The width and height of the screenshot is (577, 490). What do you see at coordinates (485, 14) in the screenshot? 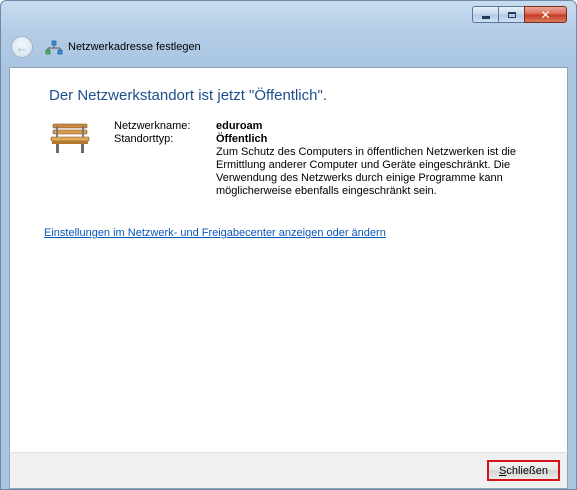
I see `minimize-button` at bounding box center [485, 14].